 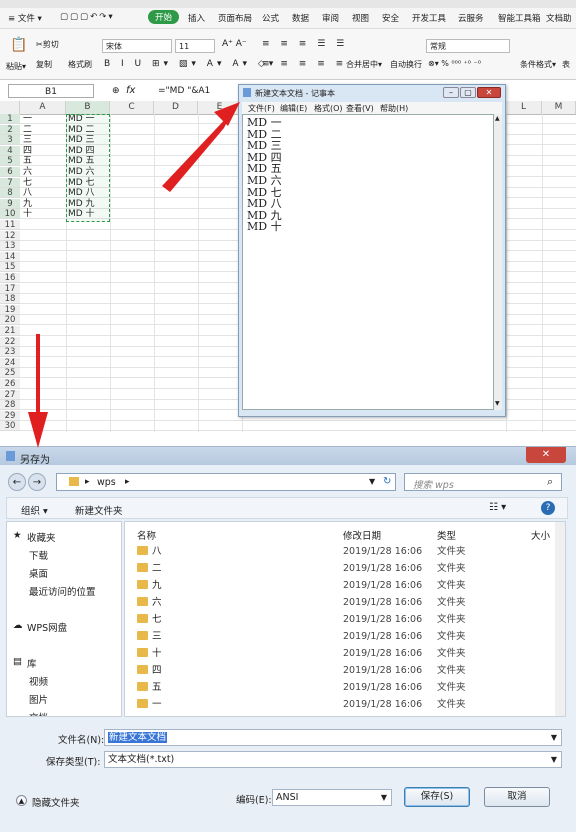 What do you see at coordinates (197, 152) in the screenshot?
I see `arrow-to-notepad-menu` at bounding box center [197, 152].